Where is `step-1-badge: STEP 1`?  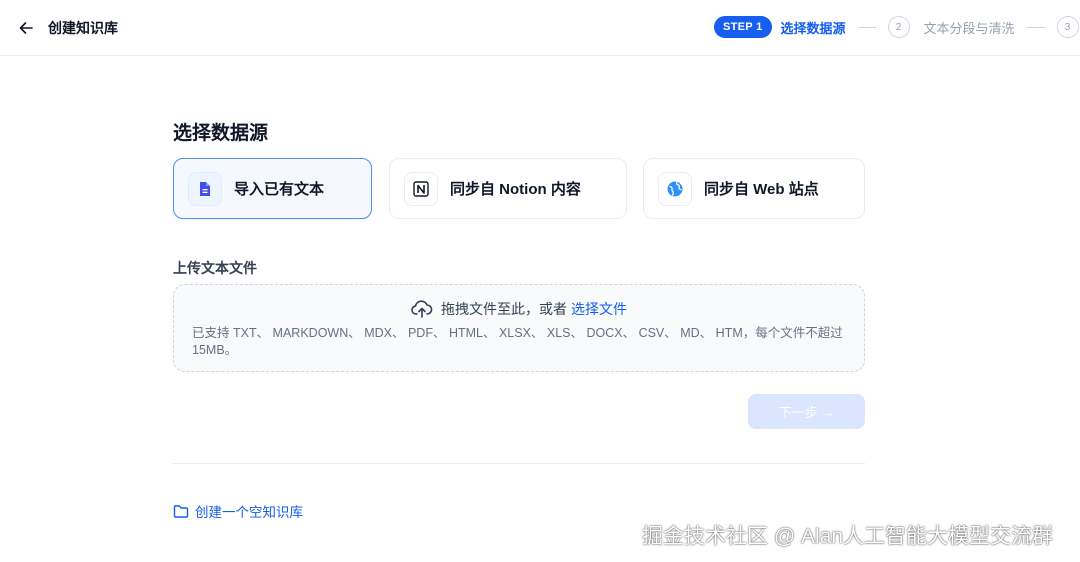 step-1-badge: STEP 1 is located at coordinates (743, 27).